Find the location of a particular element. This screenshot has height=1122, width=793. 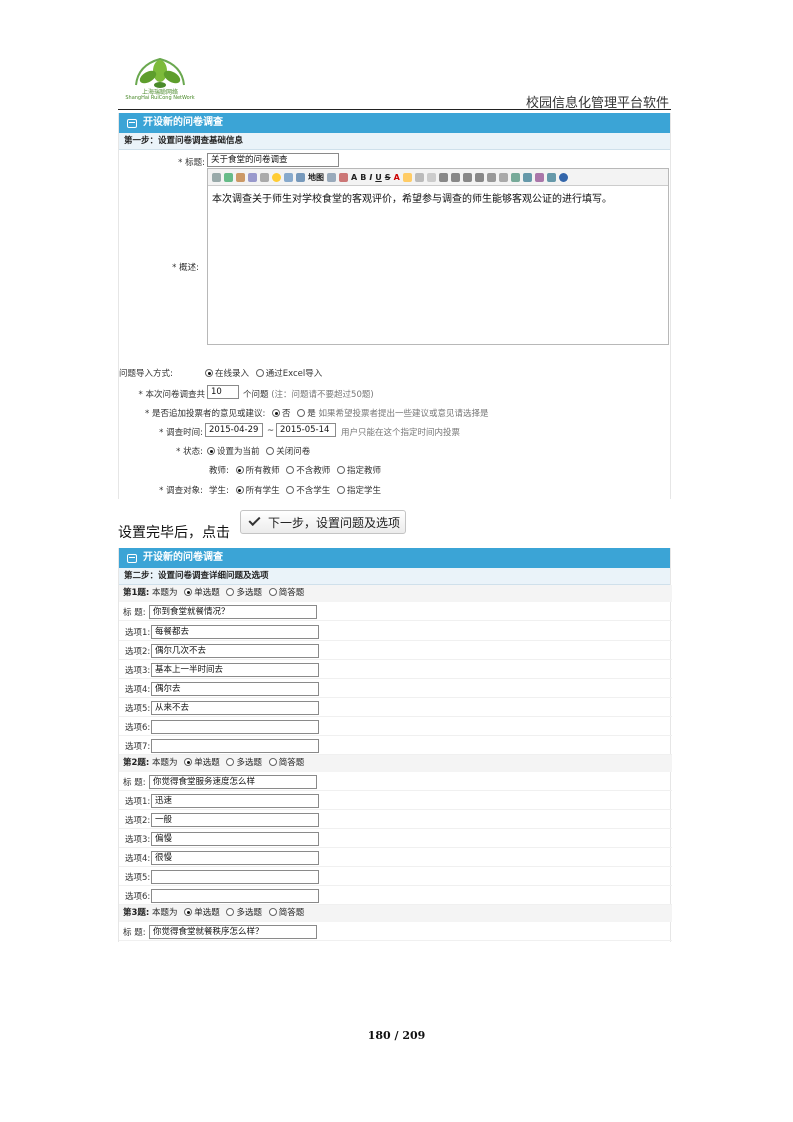

survey-title-input: 关于食堂的问卷调查 is located at coordinates (273, 160).